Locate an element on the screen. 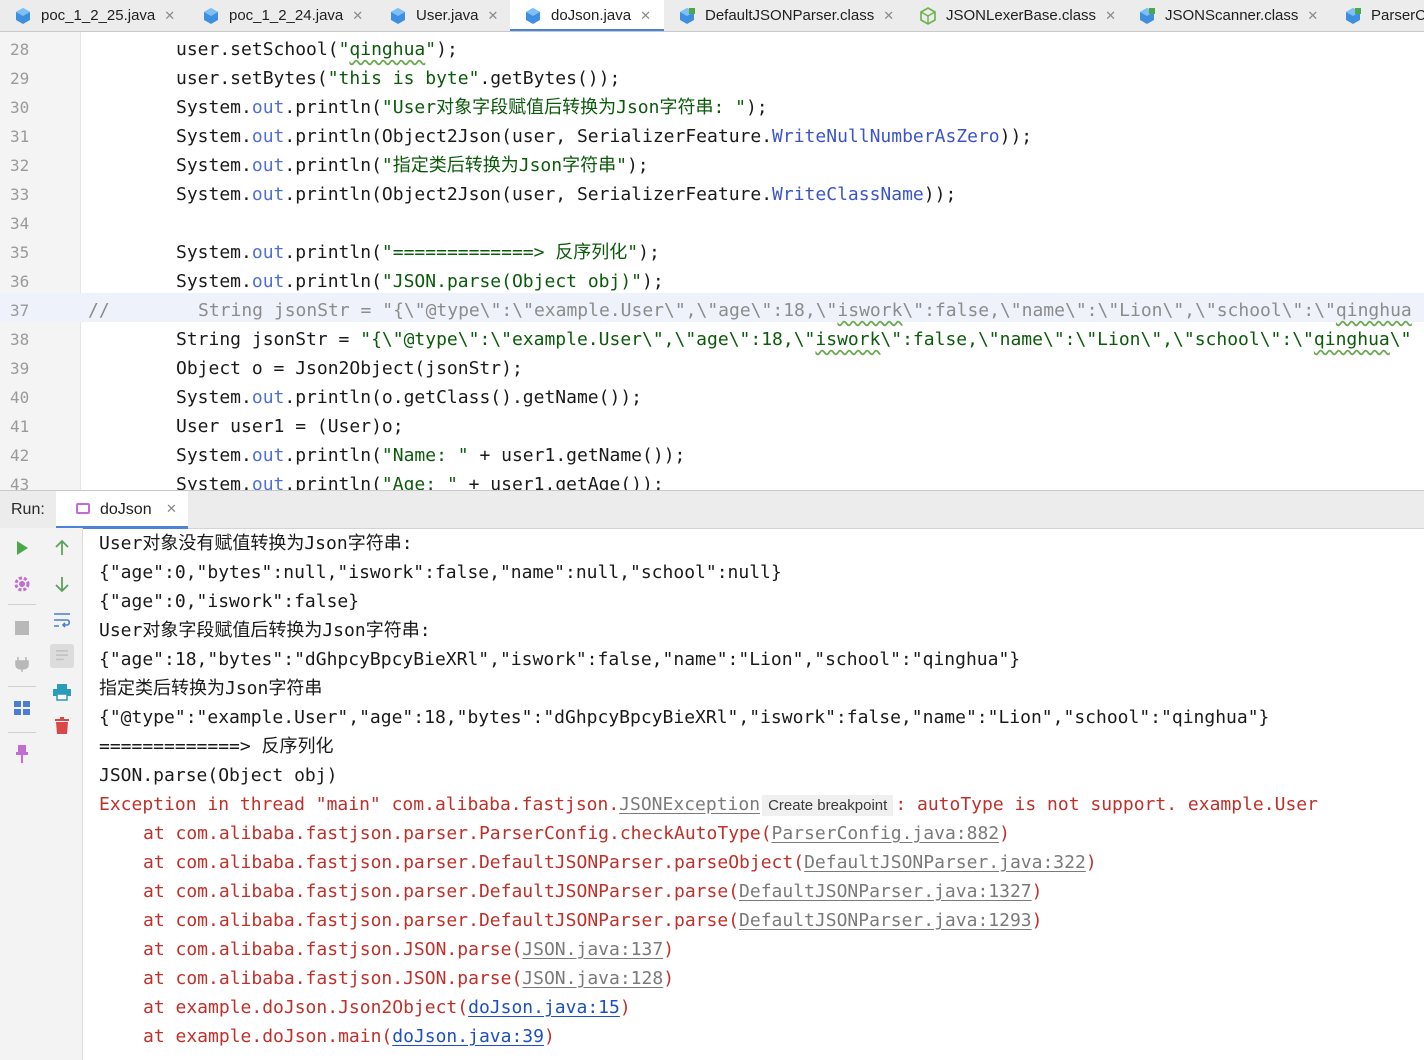 Image resolution: width=1424 pixels, height=1060 pixels. code-token: iswork is located at coordinates (870, 310).